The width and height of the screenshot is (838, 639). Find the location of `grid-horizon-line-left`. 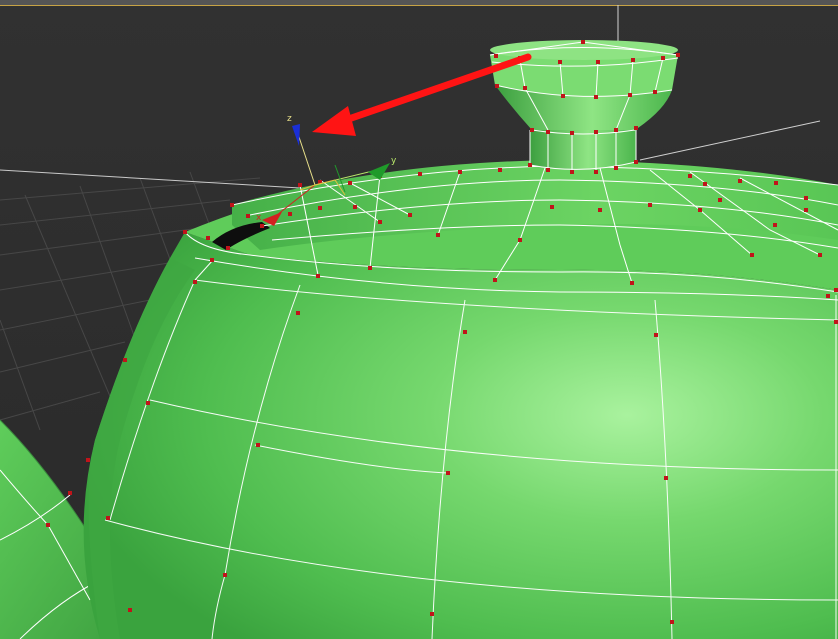

grid-horizon-line-left is located at coordinates (150, 179).